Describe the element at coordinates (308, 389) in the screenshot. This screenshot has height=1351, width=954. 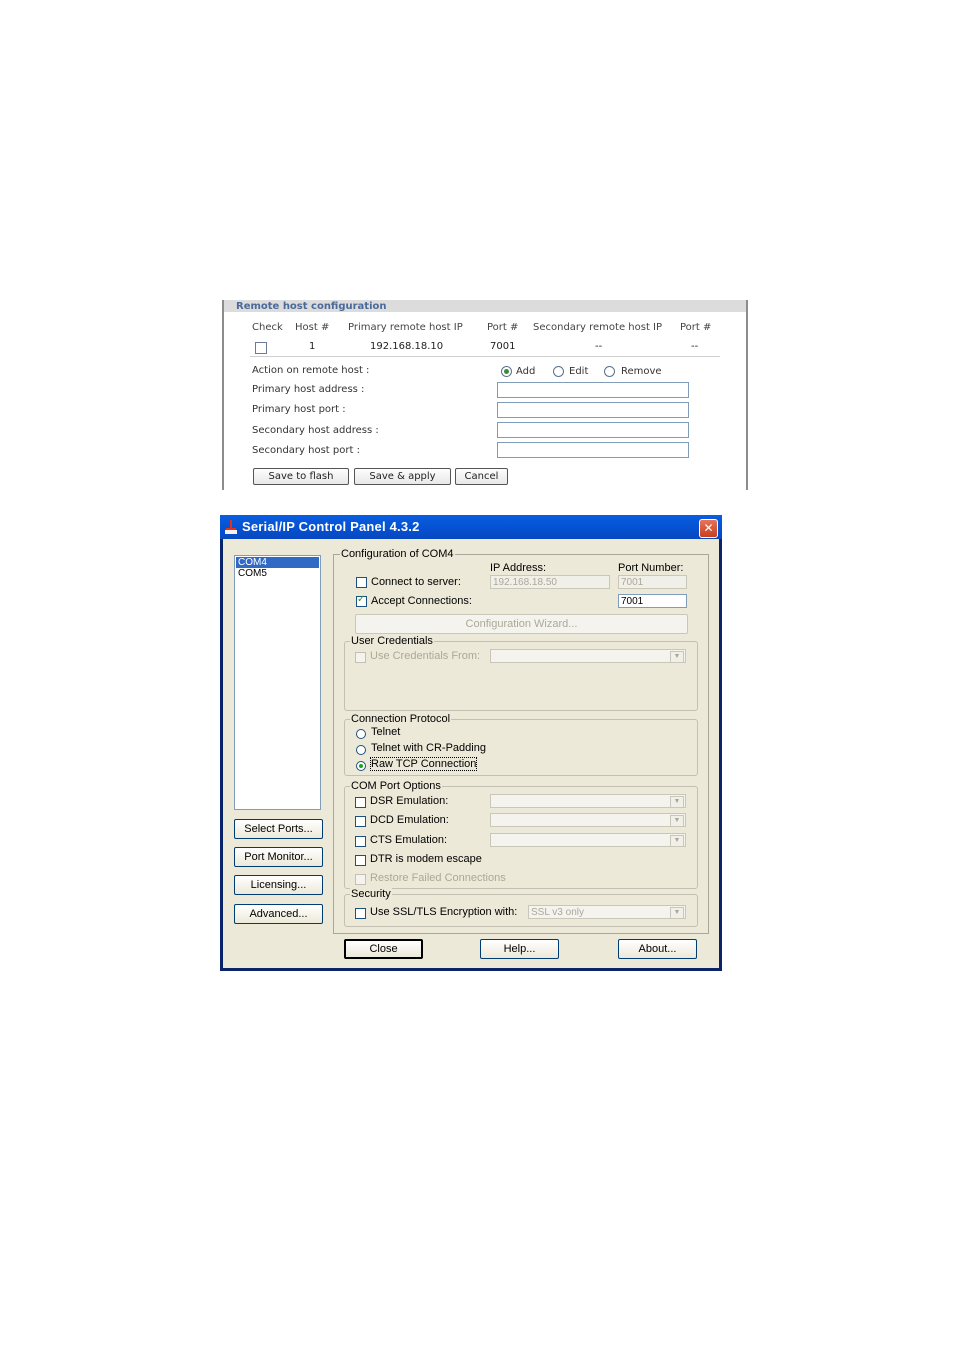
I see `primary-address-label: Primary host address :` at that location.